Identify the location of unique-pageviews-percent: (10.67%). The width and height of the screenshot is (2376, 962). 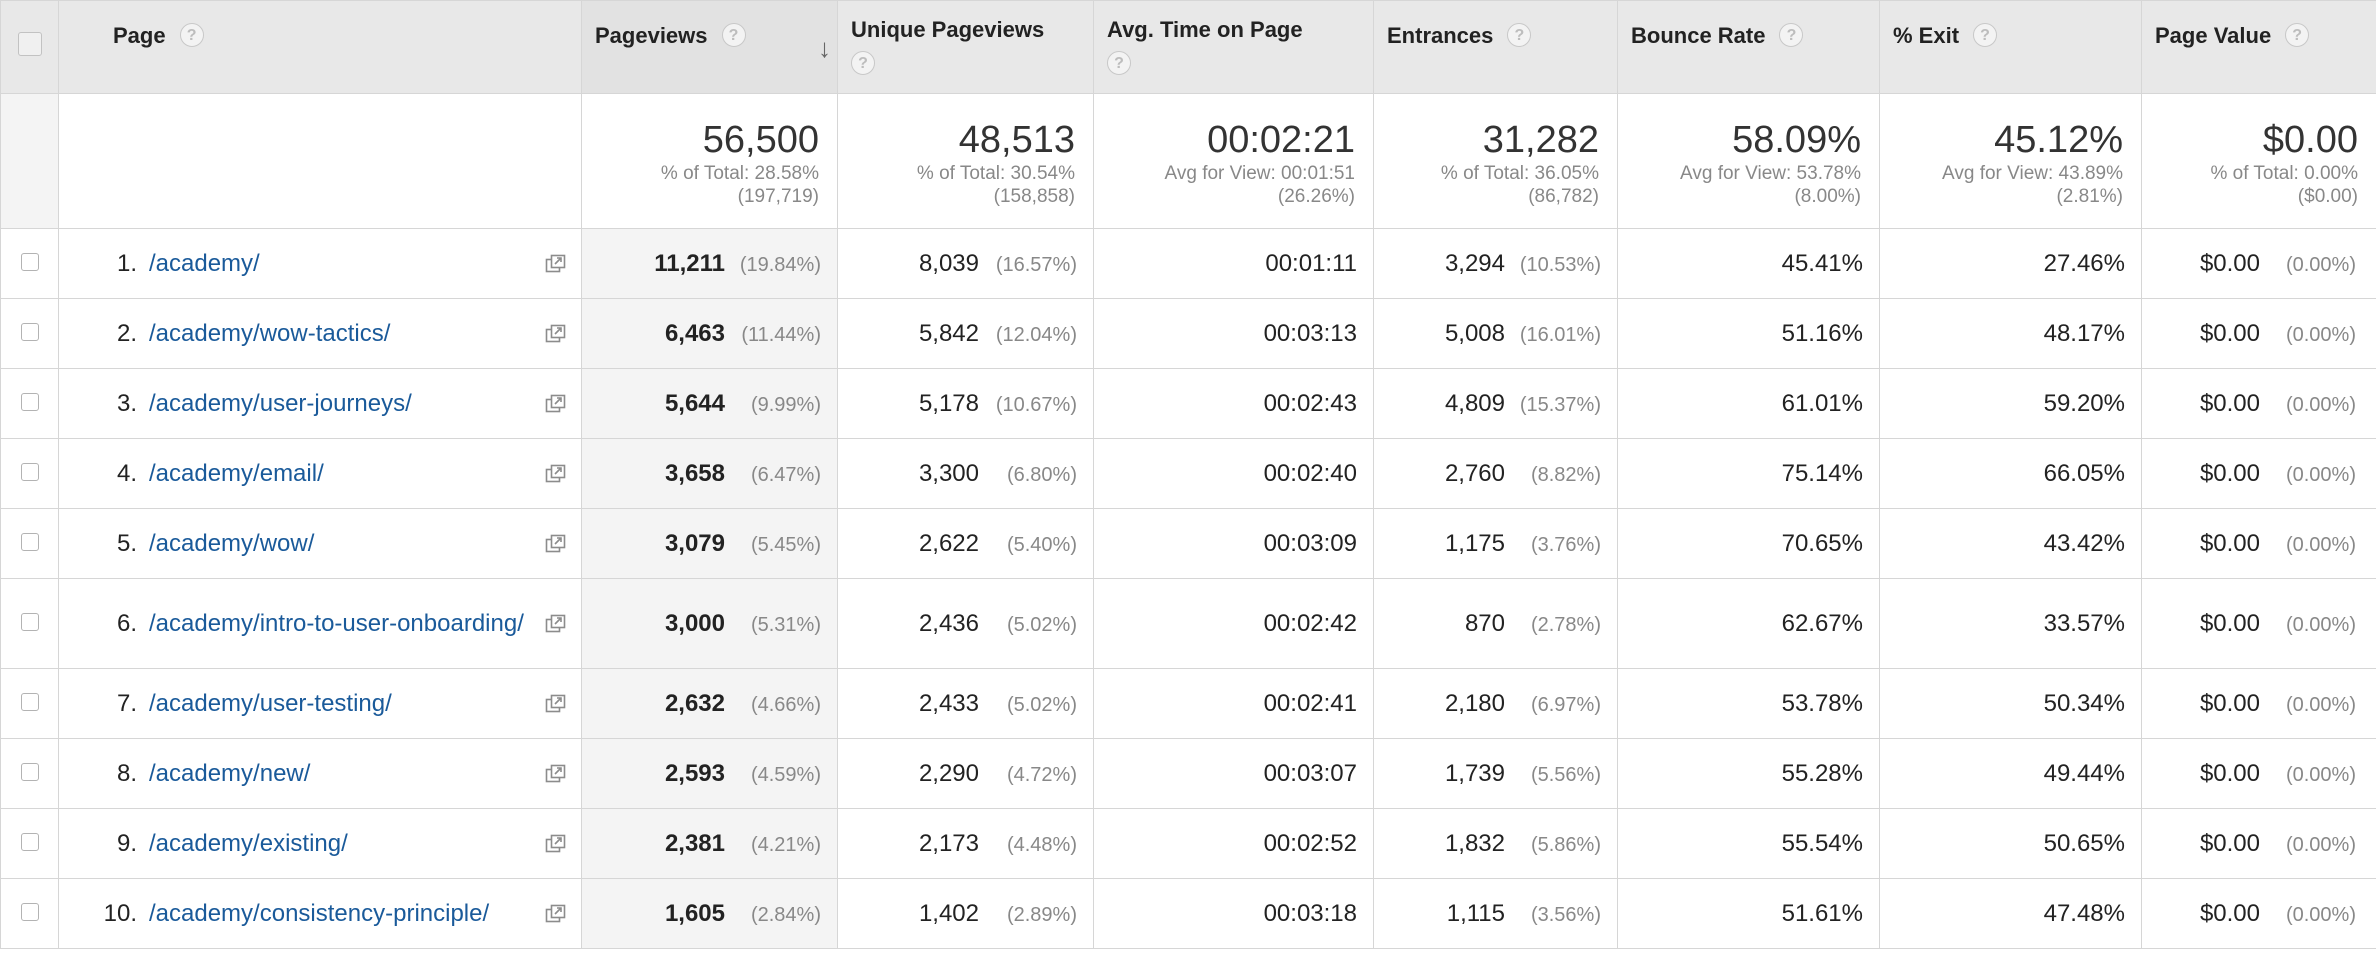
(1036, 404).